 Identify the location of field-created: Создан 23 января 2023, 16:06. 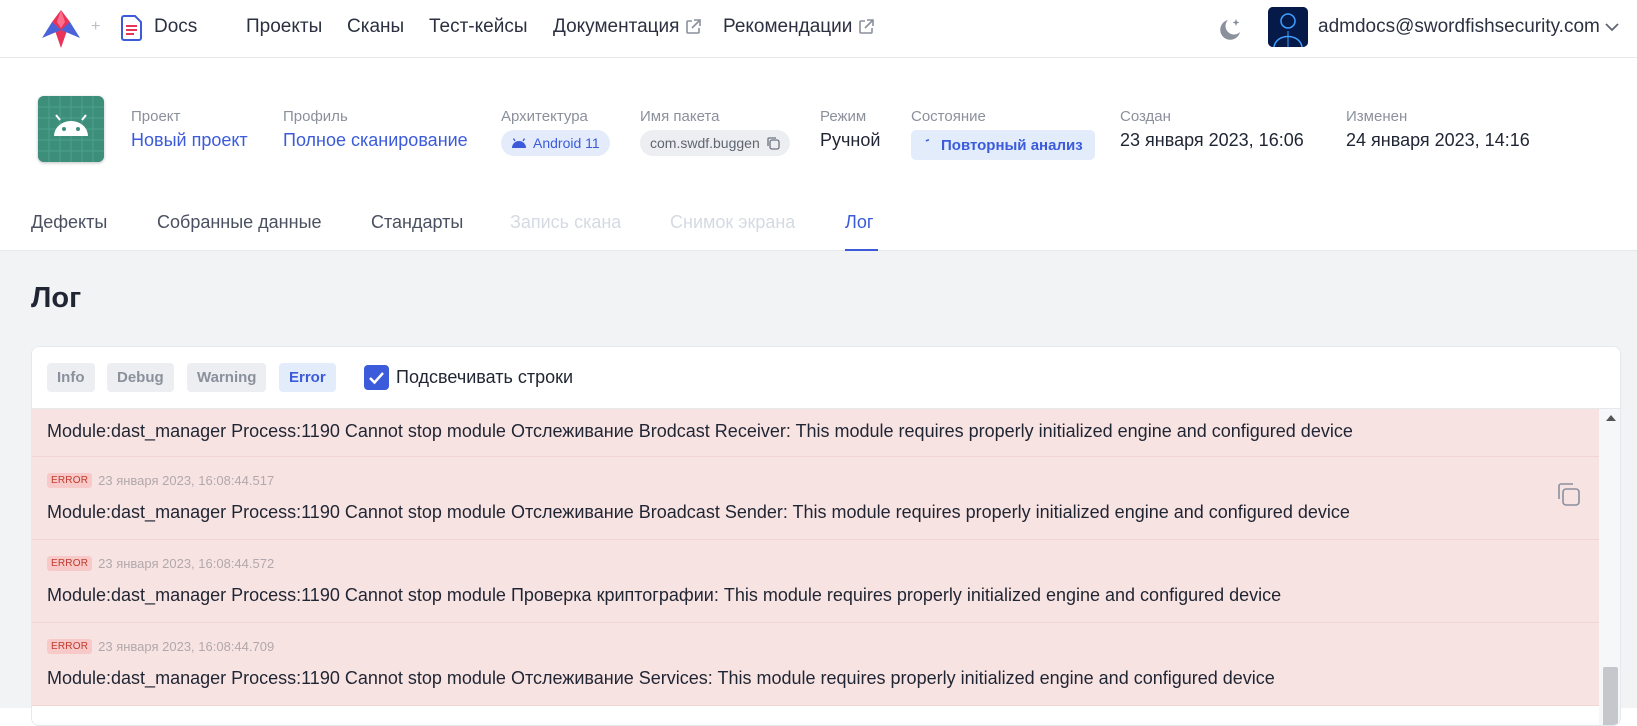
(1212, 129).